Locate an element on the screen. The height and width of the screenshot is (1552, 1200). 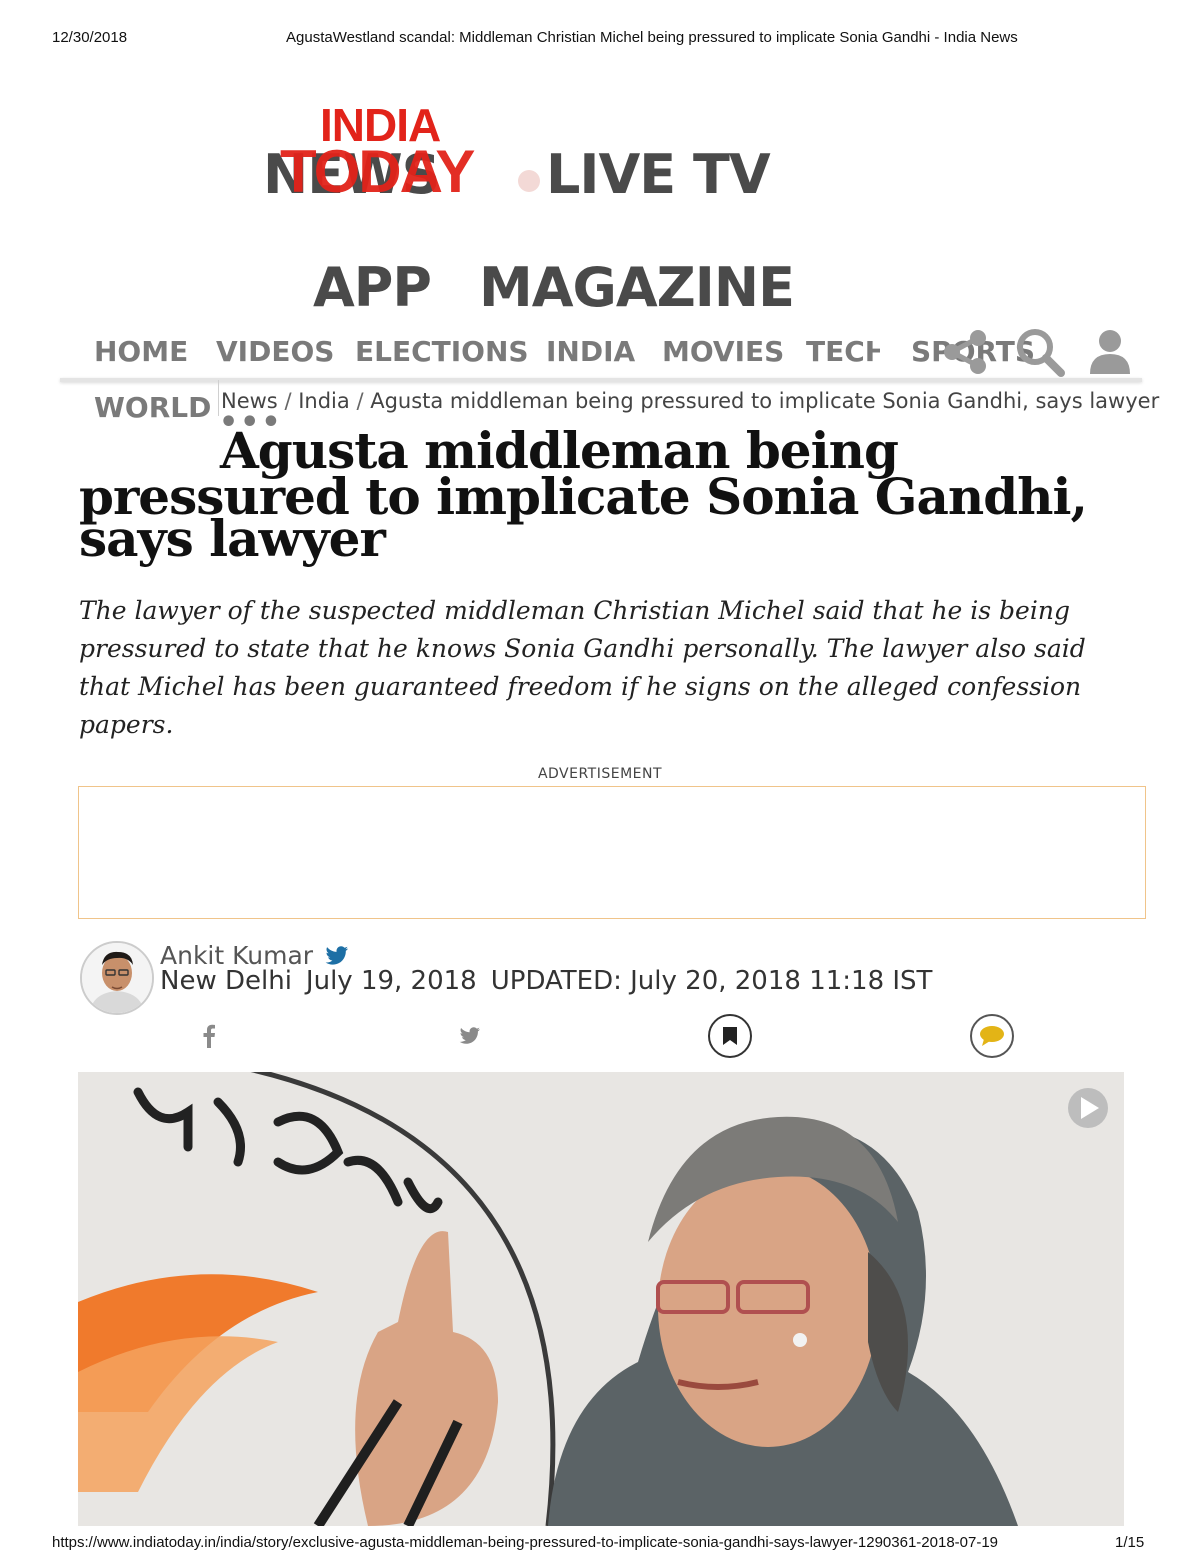
nav-elections: ELECTIONS is located at coordinates (442, 352).